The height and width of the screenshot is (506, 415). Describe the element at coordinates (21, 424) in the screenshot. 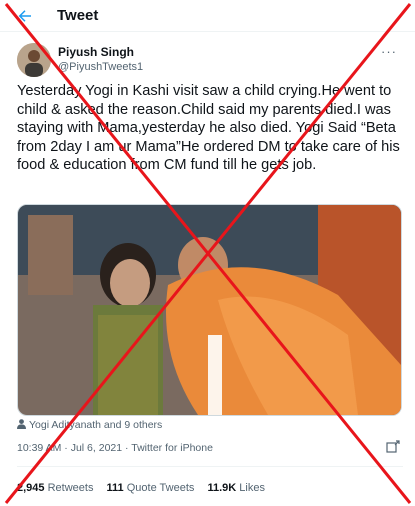

I see `person-icon` at that location.